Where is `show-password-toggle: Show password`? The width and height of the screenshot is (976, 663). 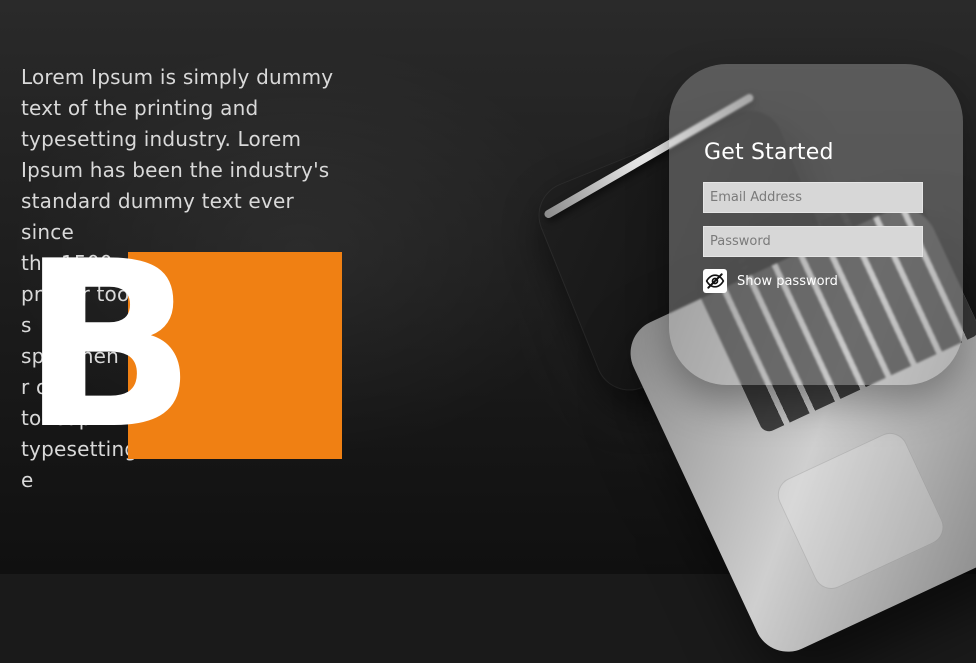 show-password-toggle: Show password is located at coordinates (770, 281).